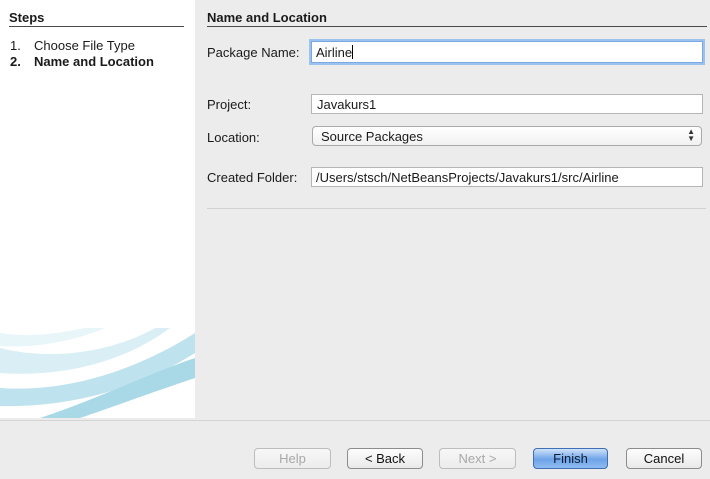 This screenshot has width=710, height=479. I want to click on select-arrows-icon: ▲ ▼, so click(691, 135).